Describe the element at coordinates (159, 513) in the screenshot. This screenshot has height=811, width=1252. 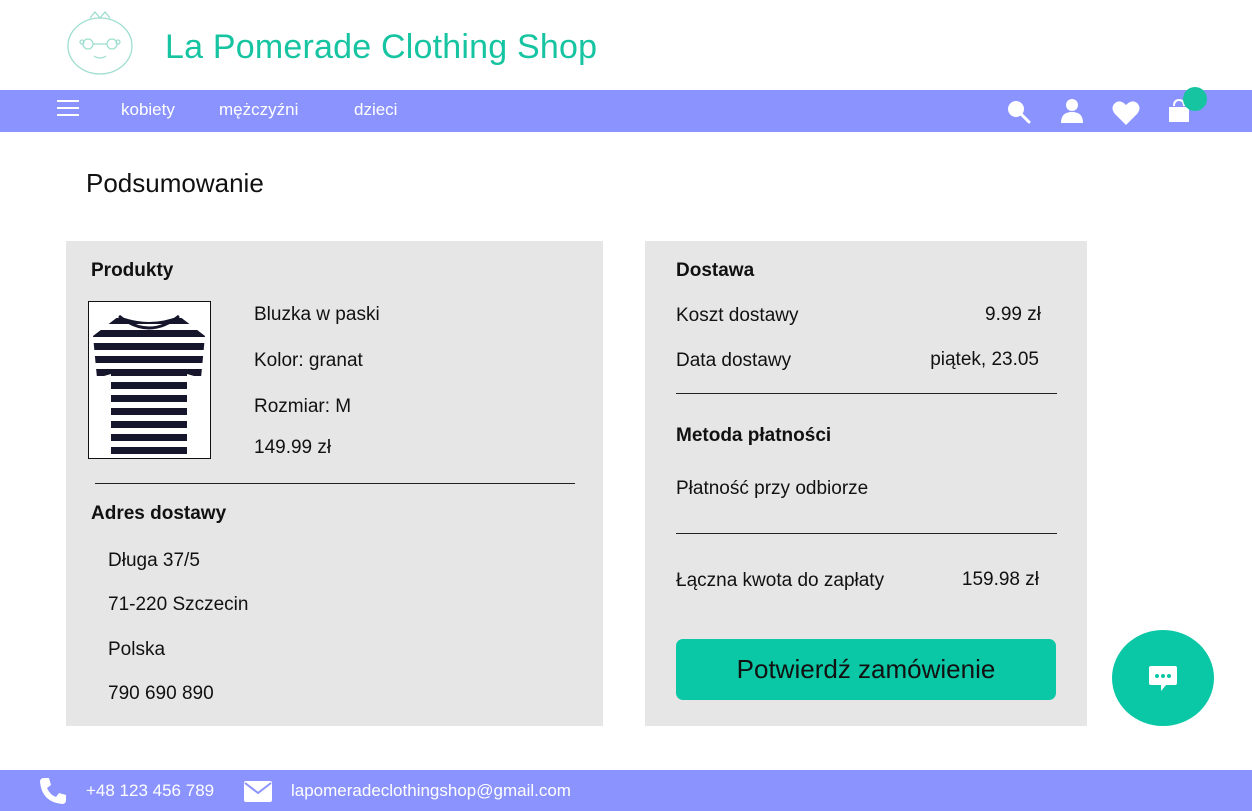
I see `address-heading: Adres dostawy` at that location.